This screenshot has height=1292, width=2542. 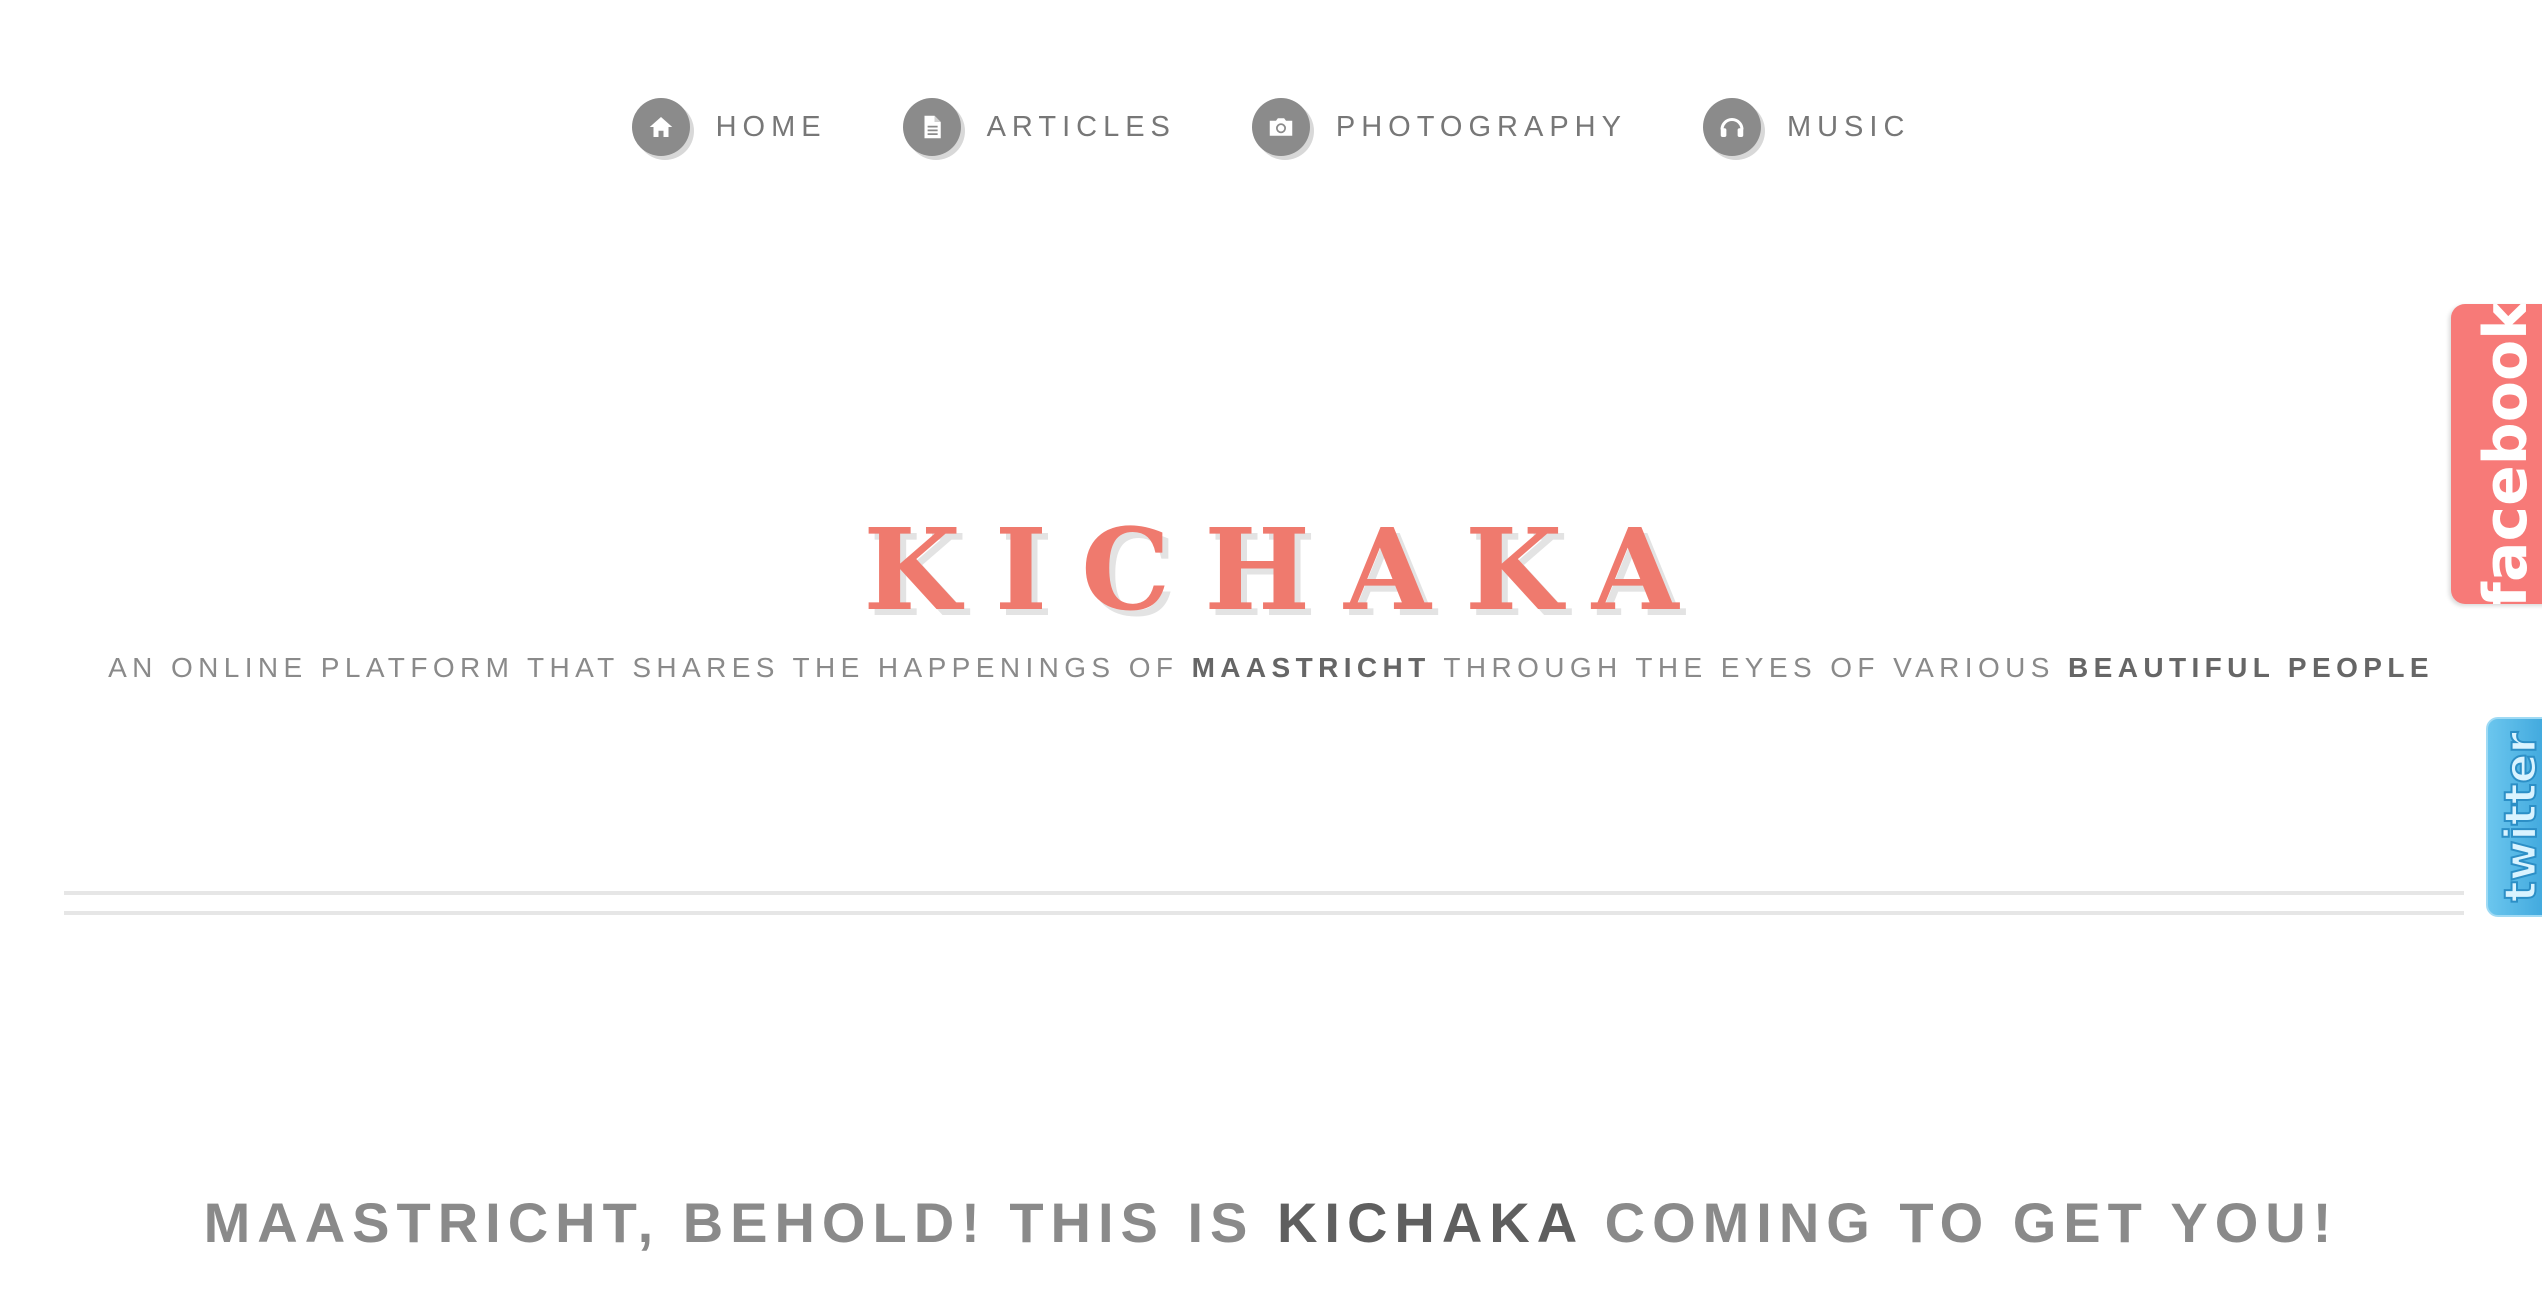 I want to click on tagline-text-2: THROUGH THE EYES OF VARIOUS, so click(x=1749, y=667).